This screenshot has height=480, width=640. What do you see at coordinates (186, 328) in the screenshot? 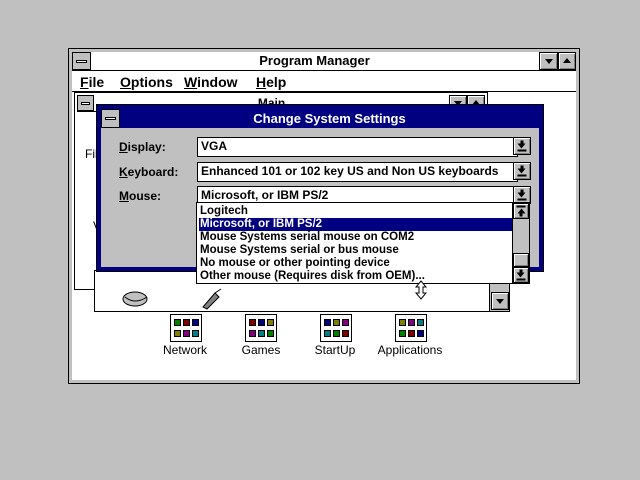
I see `network-group-icon` at bounding box center [186, 328].